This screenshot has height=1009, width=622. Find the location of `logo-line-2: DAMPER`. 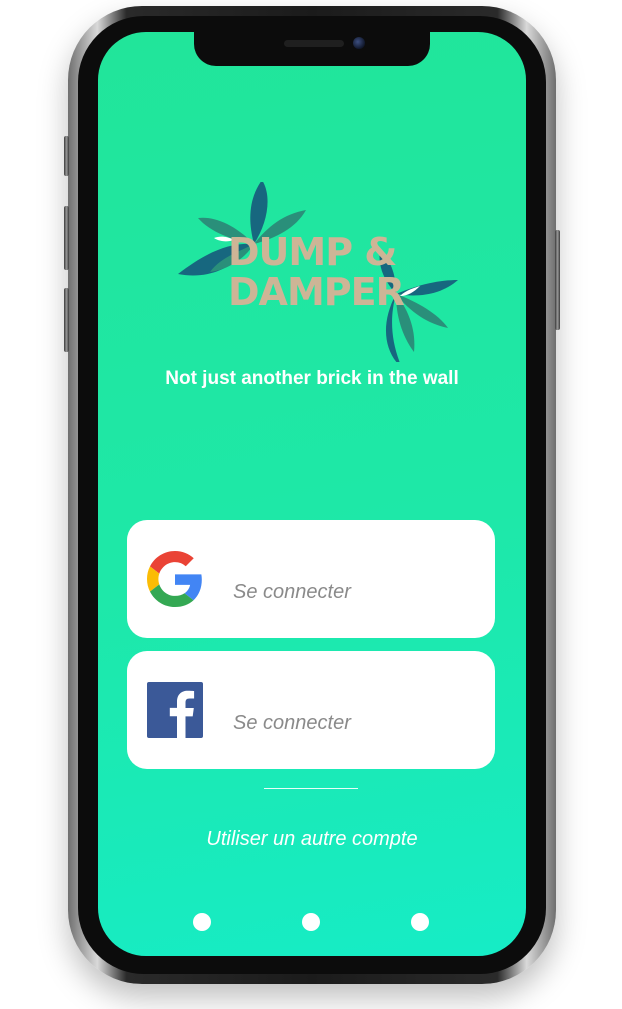

logo-line-2: DAMPER is located at coordinates (316, 292).